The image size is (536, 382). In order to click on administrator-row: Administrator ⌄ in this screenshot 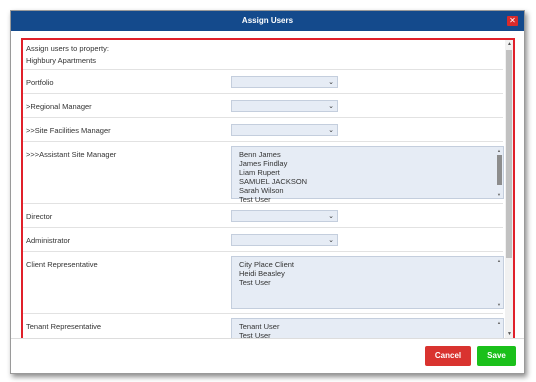, I will do `click(263, 240)`.